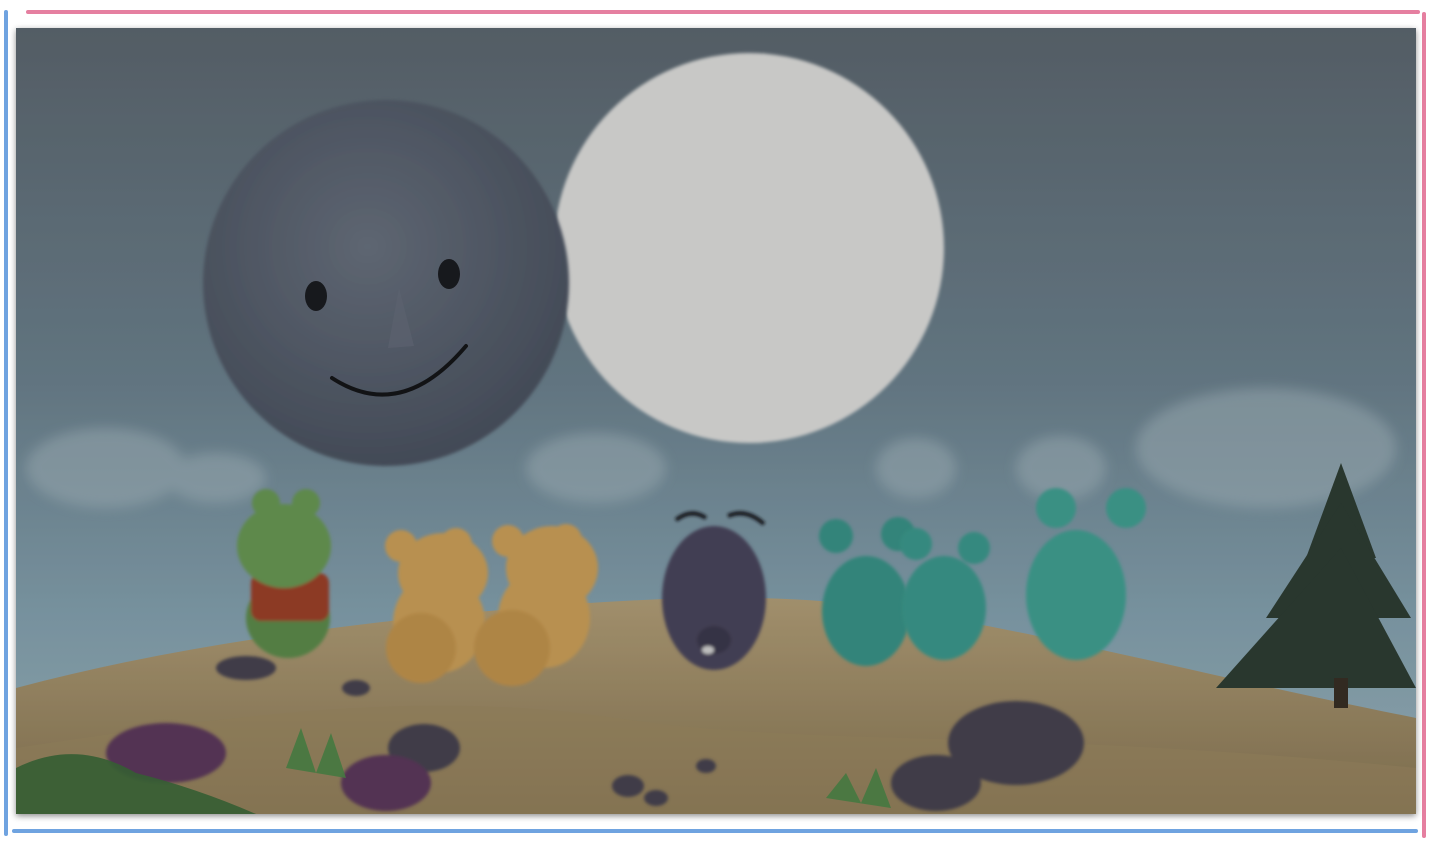 Image resolution: width=1432 pixels, height=851 pixels. Describe the element at coordinates (6, 423) in the screenshot. I see `frame-left-line` at that location.